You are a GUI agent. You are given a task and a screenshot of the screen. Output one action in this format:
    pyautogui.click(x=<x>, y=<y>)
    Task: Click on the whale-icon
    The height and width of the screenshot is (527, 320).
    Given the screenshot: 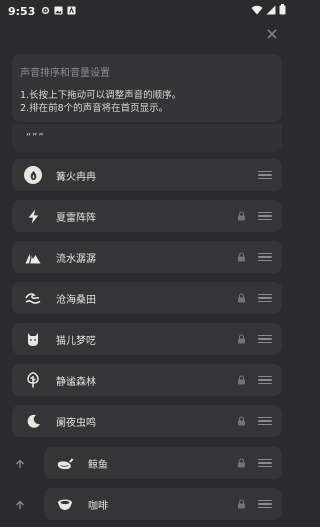 What is the action you would take?
    pyautogui.click(x=65, y=463)
    